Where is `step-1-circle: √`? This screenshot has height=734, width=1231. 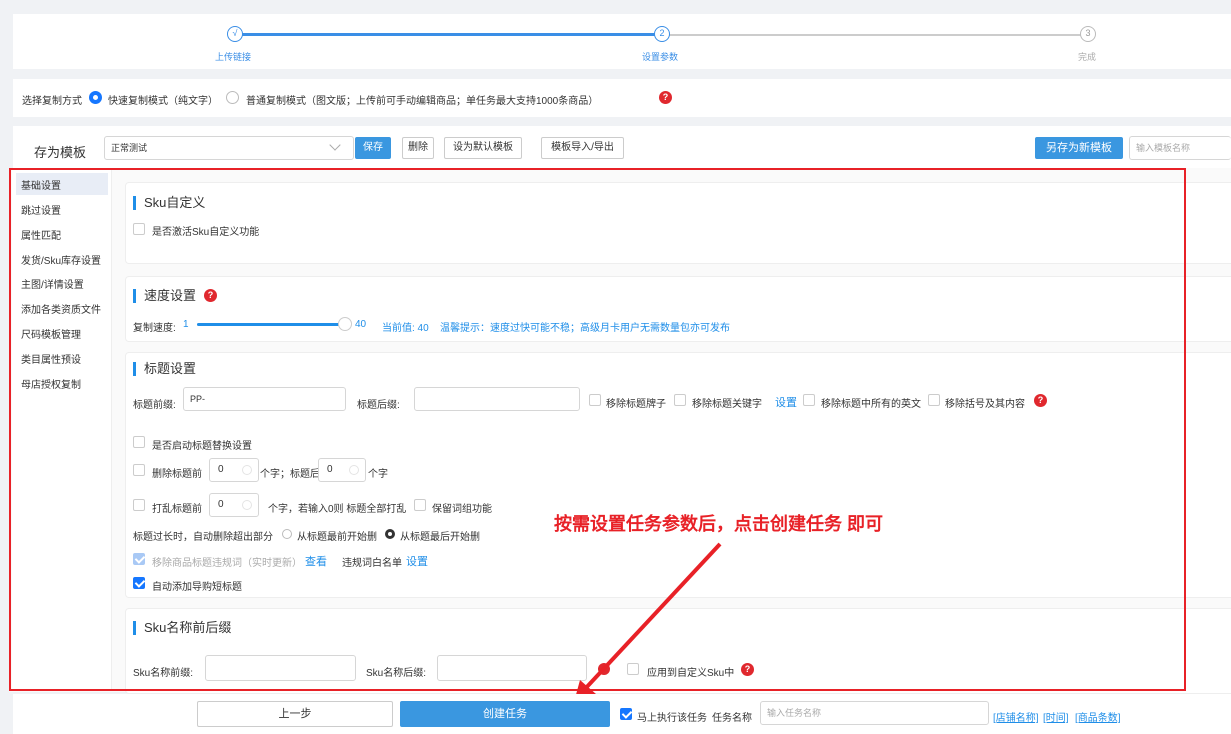 step-1-circle: √ is located at coordinates (235, 34).